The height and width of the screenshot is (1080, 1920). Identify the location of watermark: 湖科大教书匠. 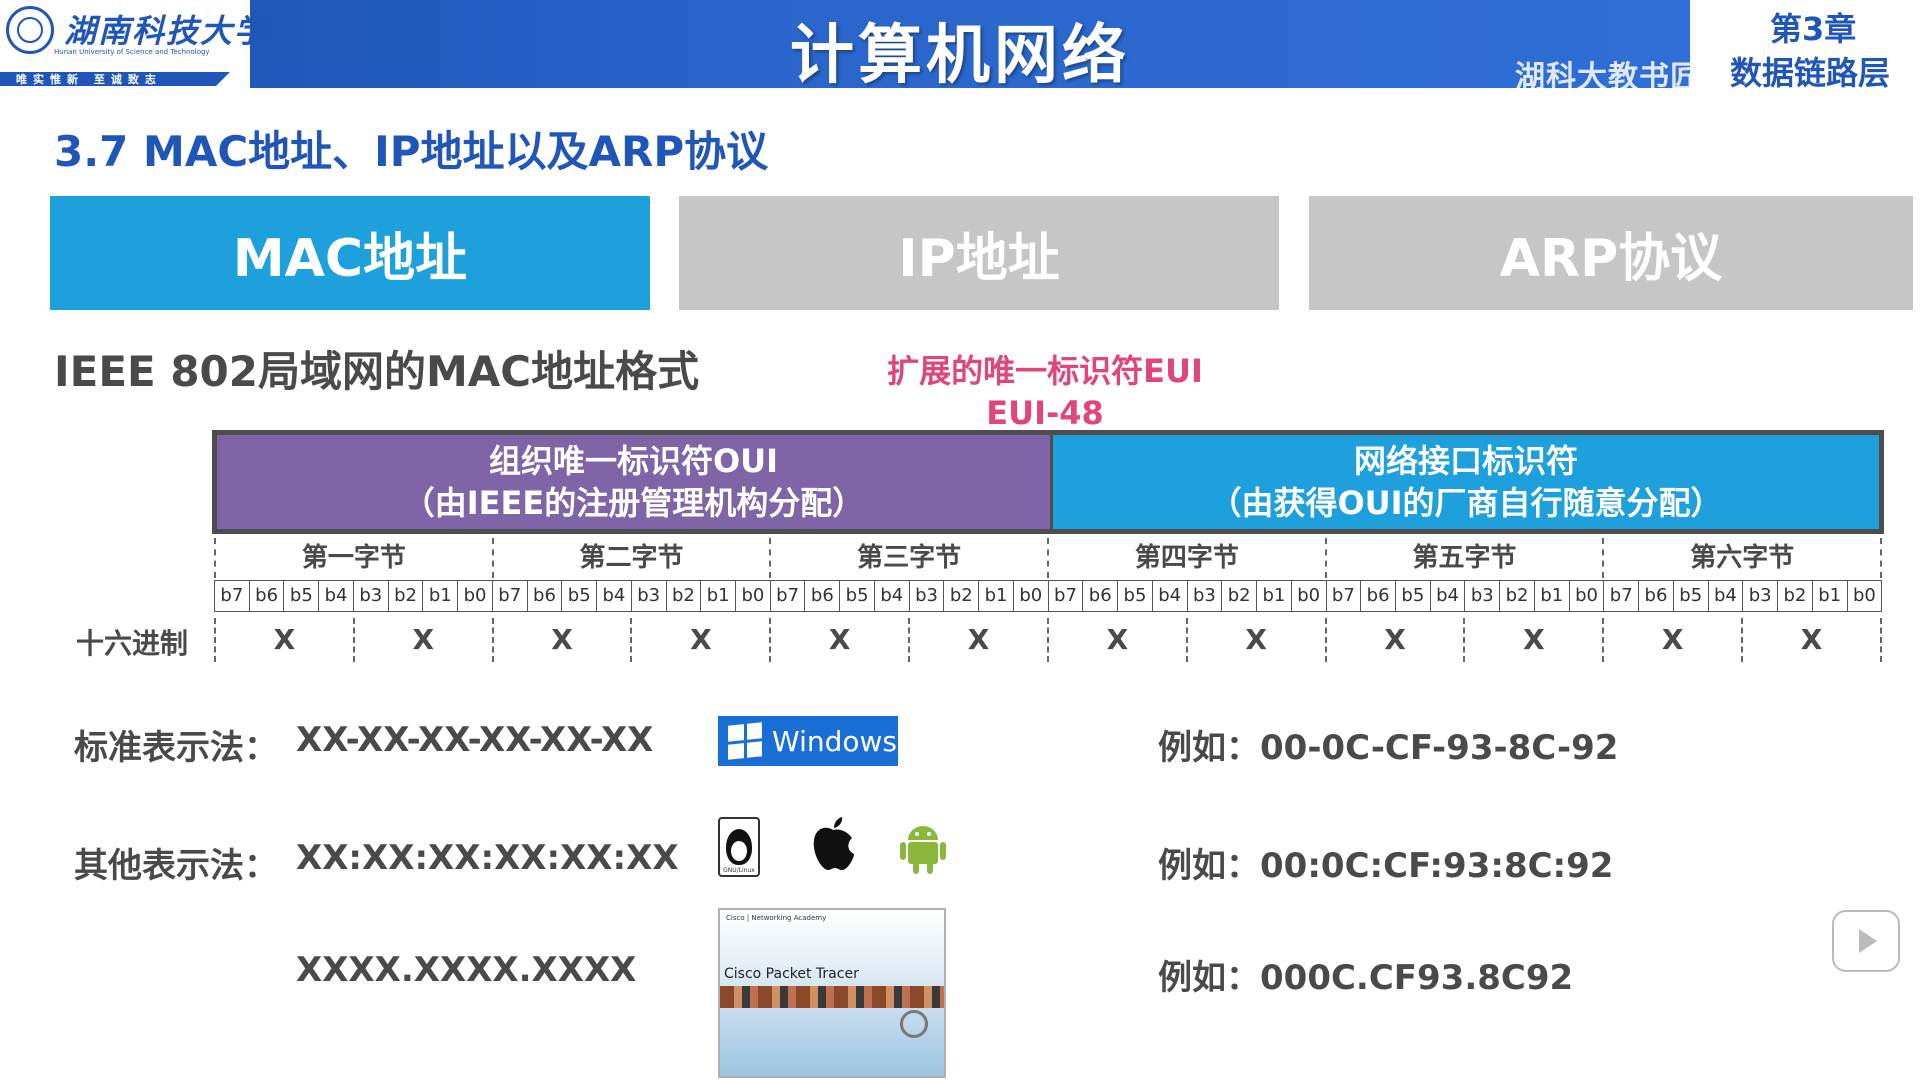
(1608, 77).